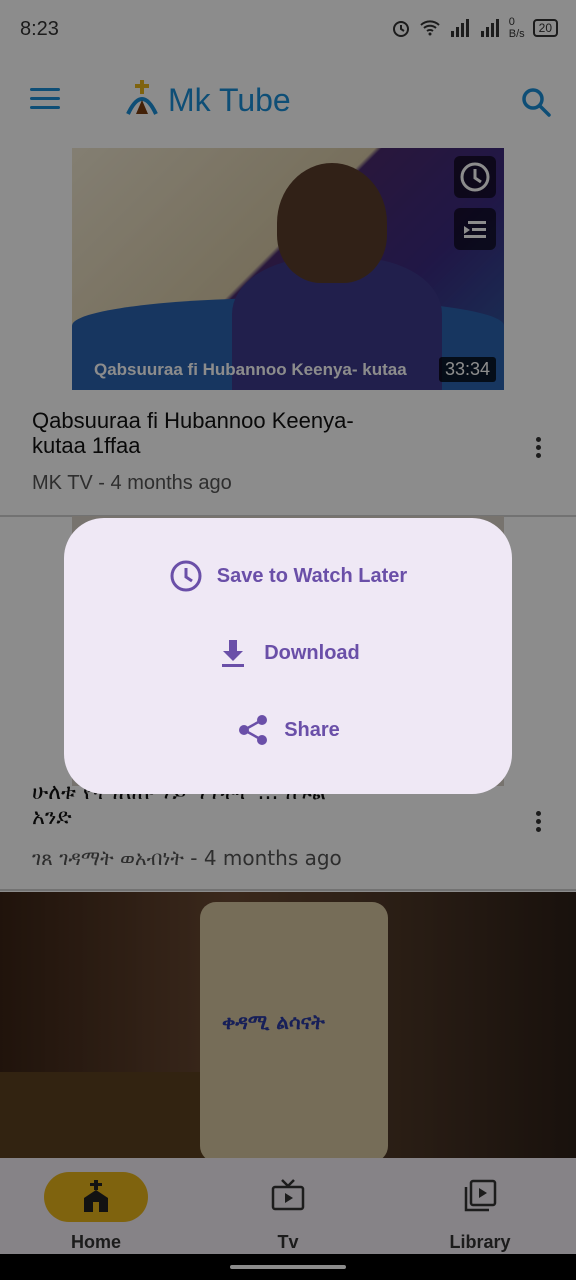 This screenshot has height=1280, width=576. Describe the element at coordinates (186, 576) in the screenshot. I see `clock-icon` at that location.